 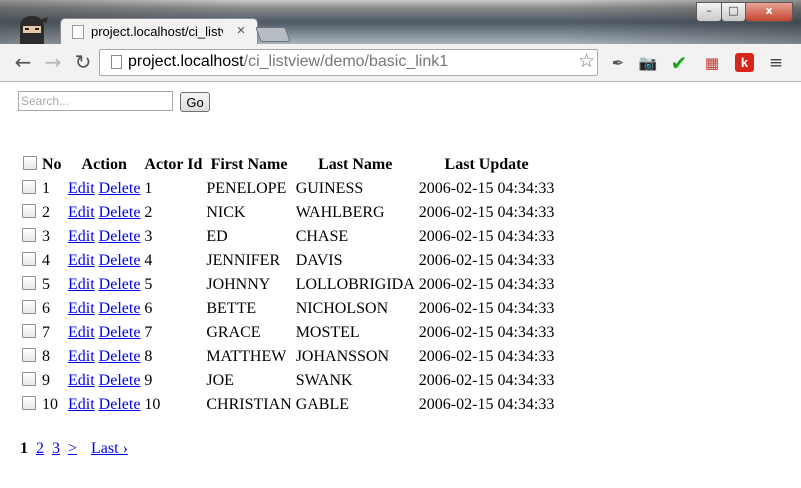 What do you see at coordinates (487, 165) in the screenshot?
I see `header-last-update: Last Update` at bounding box center [487, 165].